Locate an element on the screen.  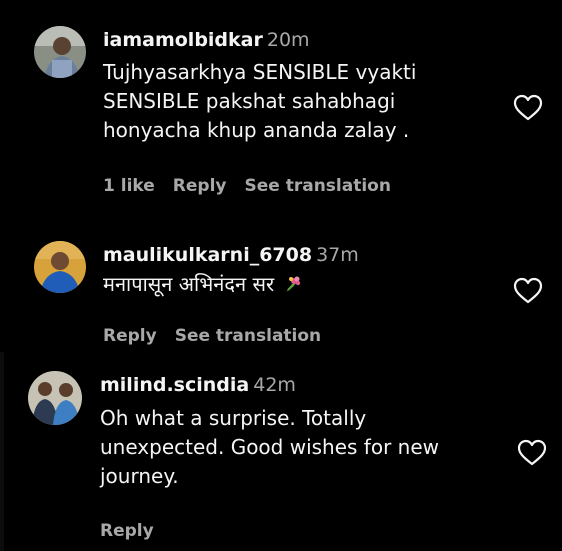
comment-text-line: journey. is located at coordinates (139, 476).